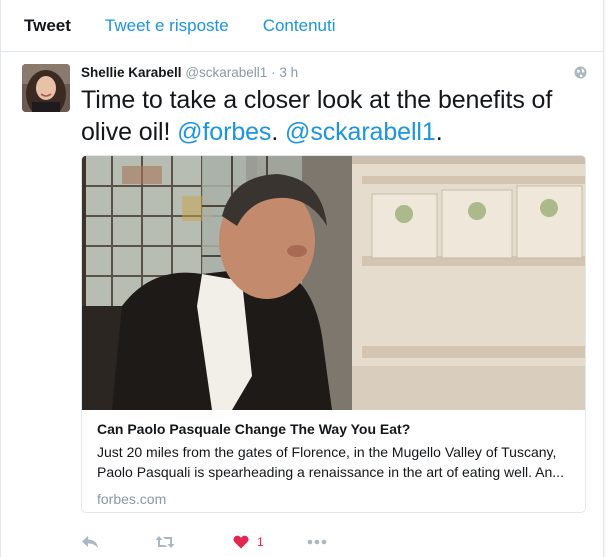 This screenshot has height=557, width=606. Describe the element at coordinates (224, 132) in the screenshot. I see `mention-forbes: @forbes` at that location.